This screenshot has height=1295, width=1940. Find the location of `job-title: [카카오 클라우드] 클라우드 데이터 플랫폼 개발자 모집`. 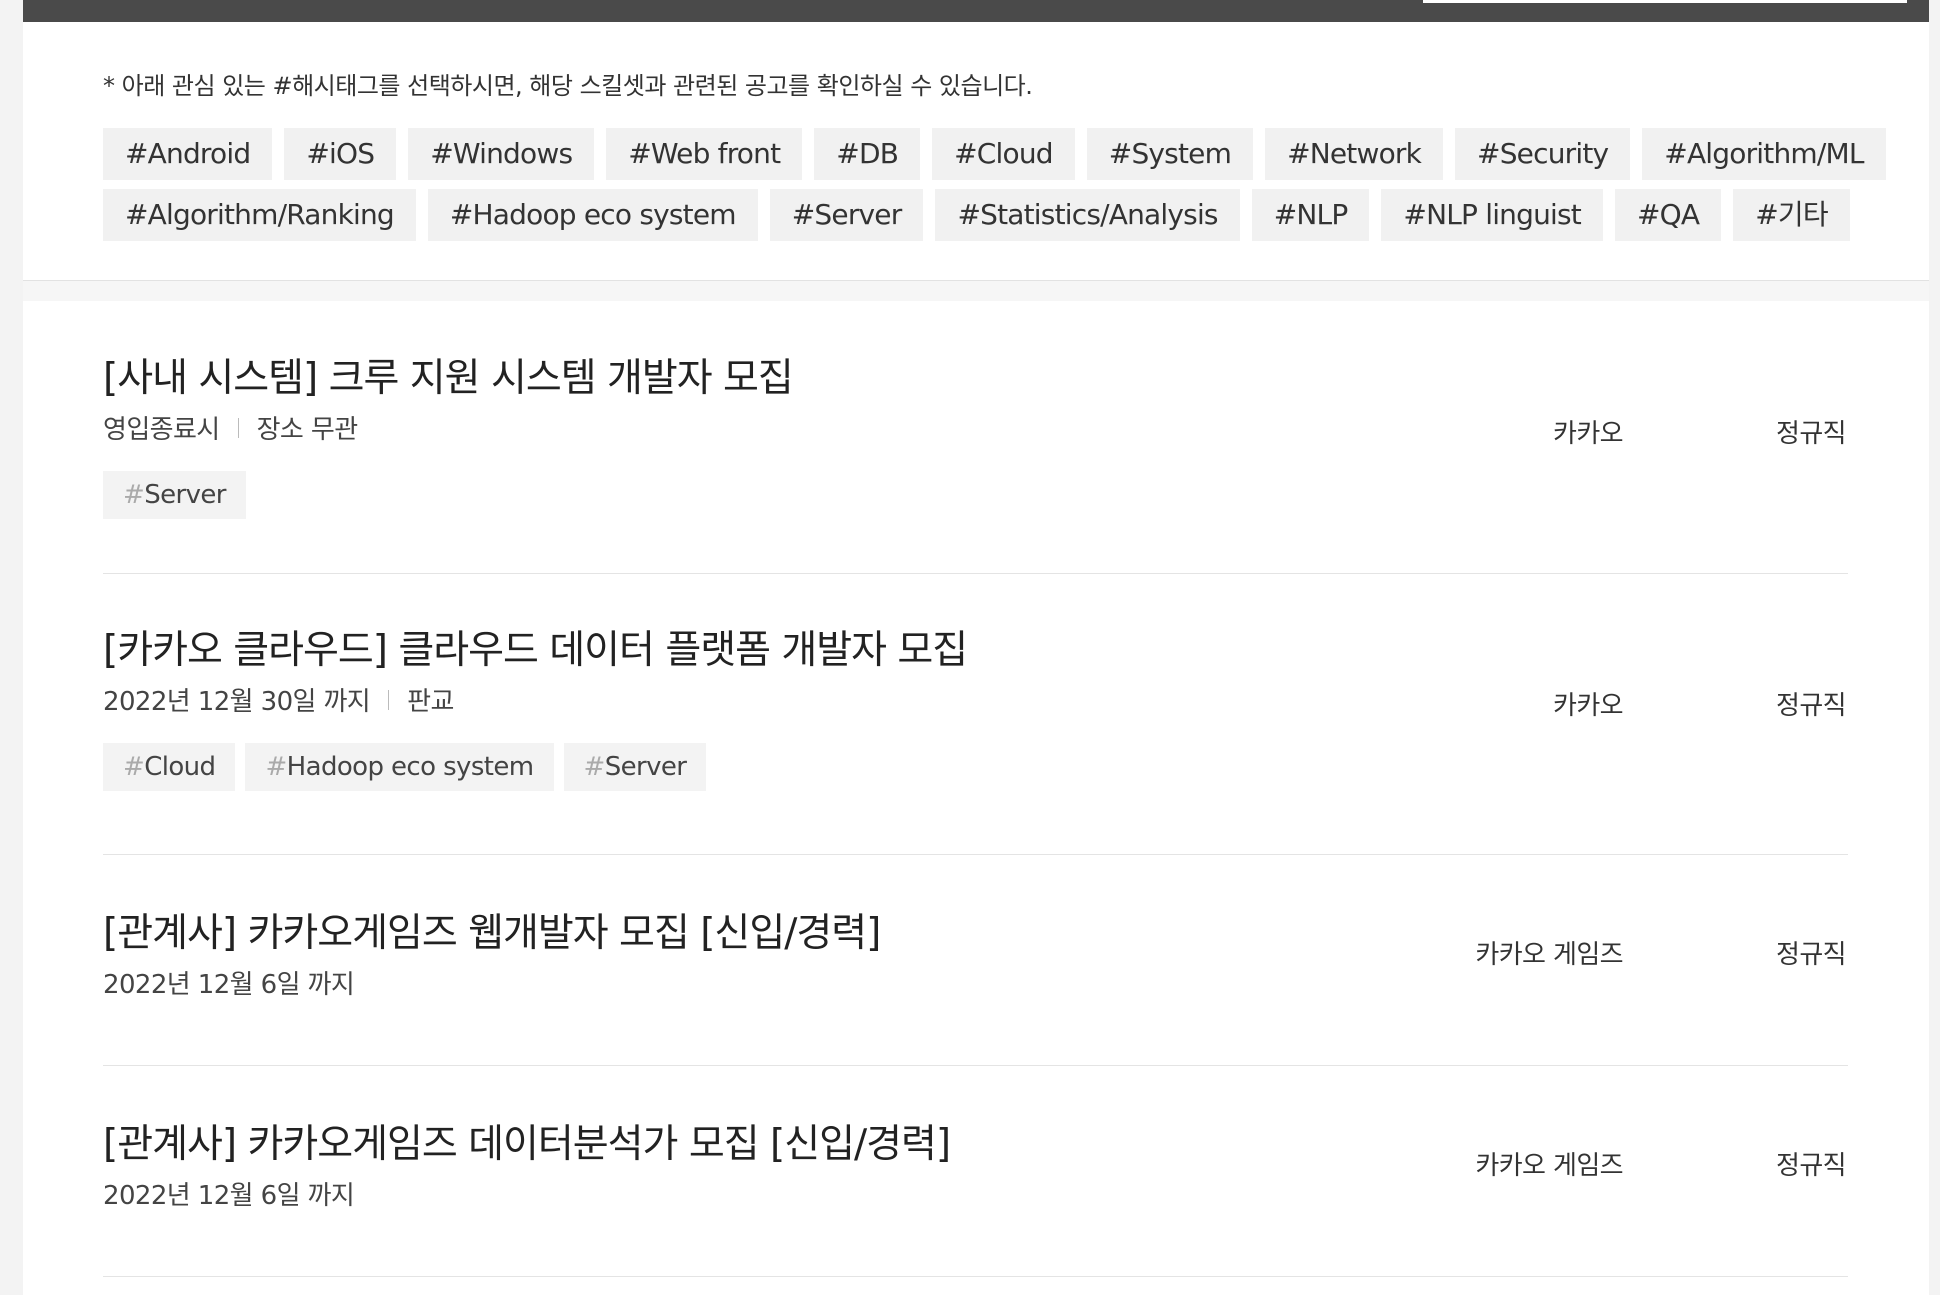

job-title: [카카오 클라우드] 클라우드 데이터 플랫폼 개발자 모집 is located at coordinates (535, 647).